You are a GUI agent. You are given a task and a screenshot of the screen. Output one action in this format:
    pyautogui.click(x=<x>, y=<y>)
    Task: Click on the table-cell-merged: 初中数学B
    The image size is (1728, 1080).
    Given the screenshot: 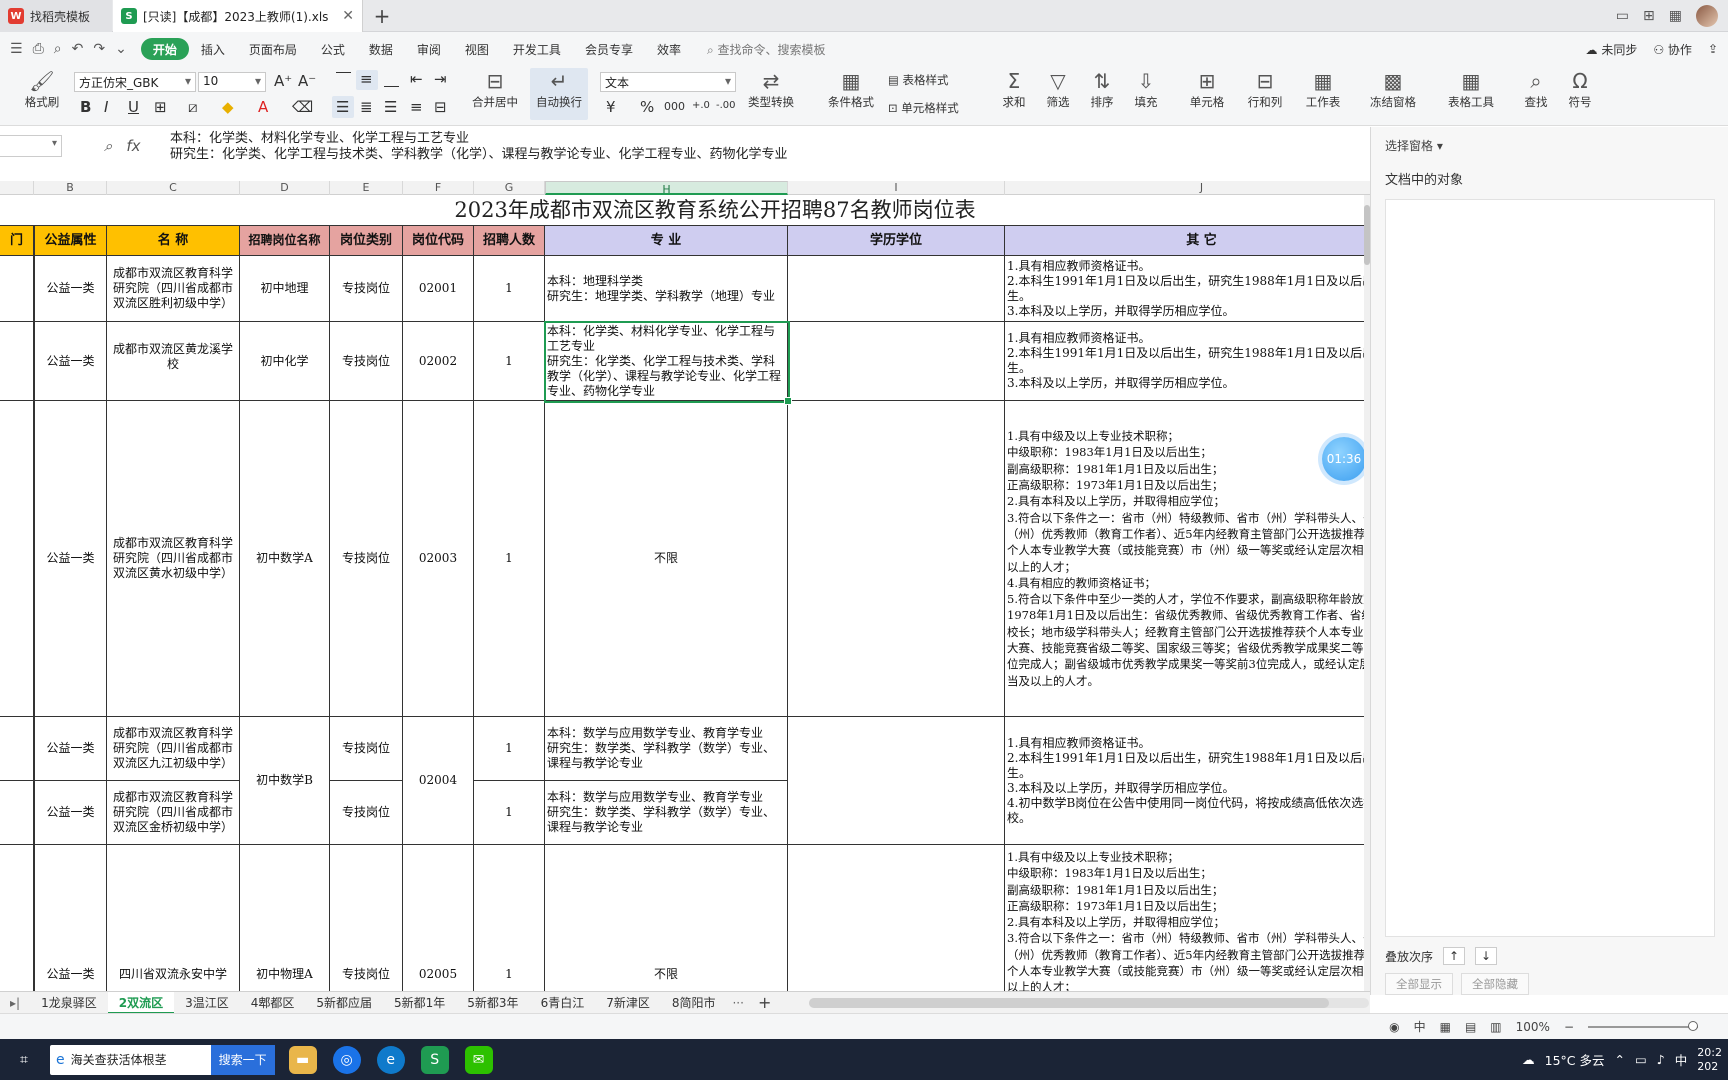 What is the action you would take?
    pyautogui.click(x=285, y=781)
    